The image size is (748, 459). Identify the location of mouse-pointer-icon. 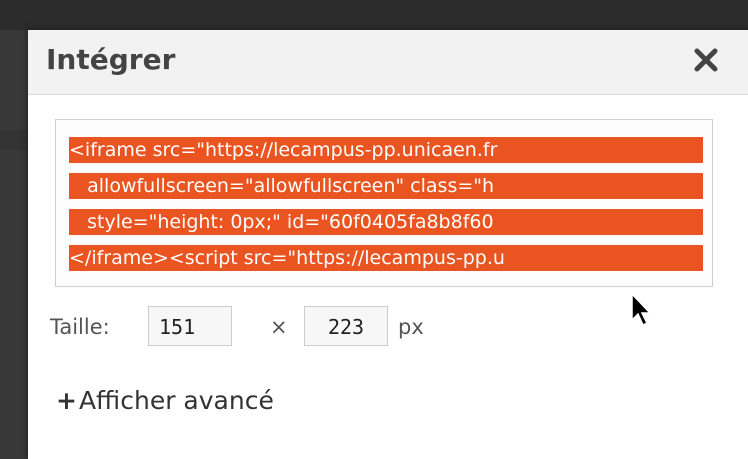
(641, 309).